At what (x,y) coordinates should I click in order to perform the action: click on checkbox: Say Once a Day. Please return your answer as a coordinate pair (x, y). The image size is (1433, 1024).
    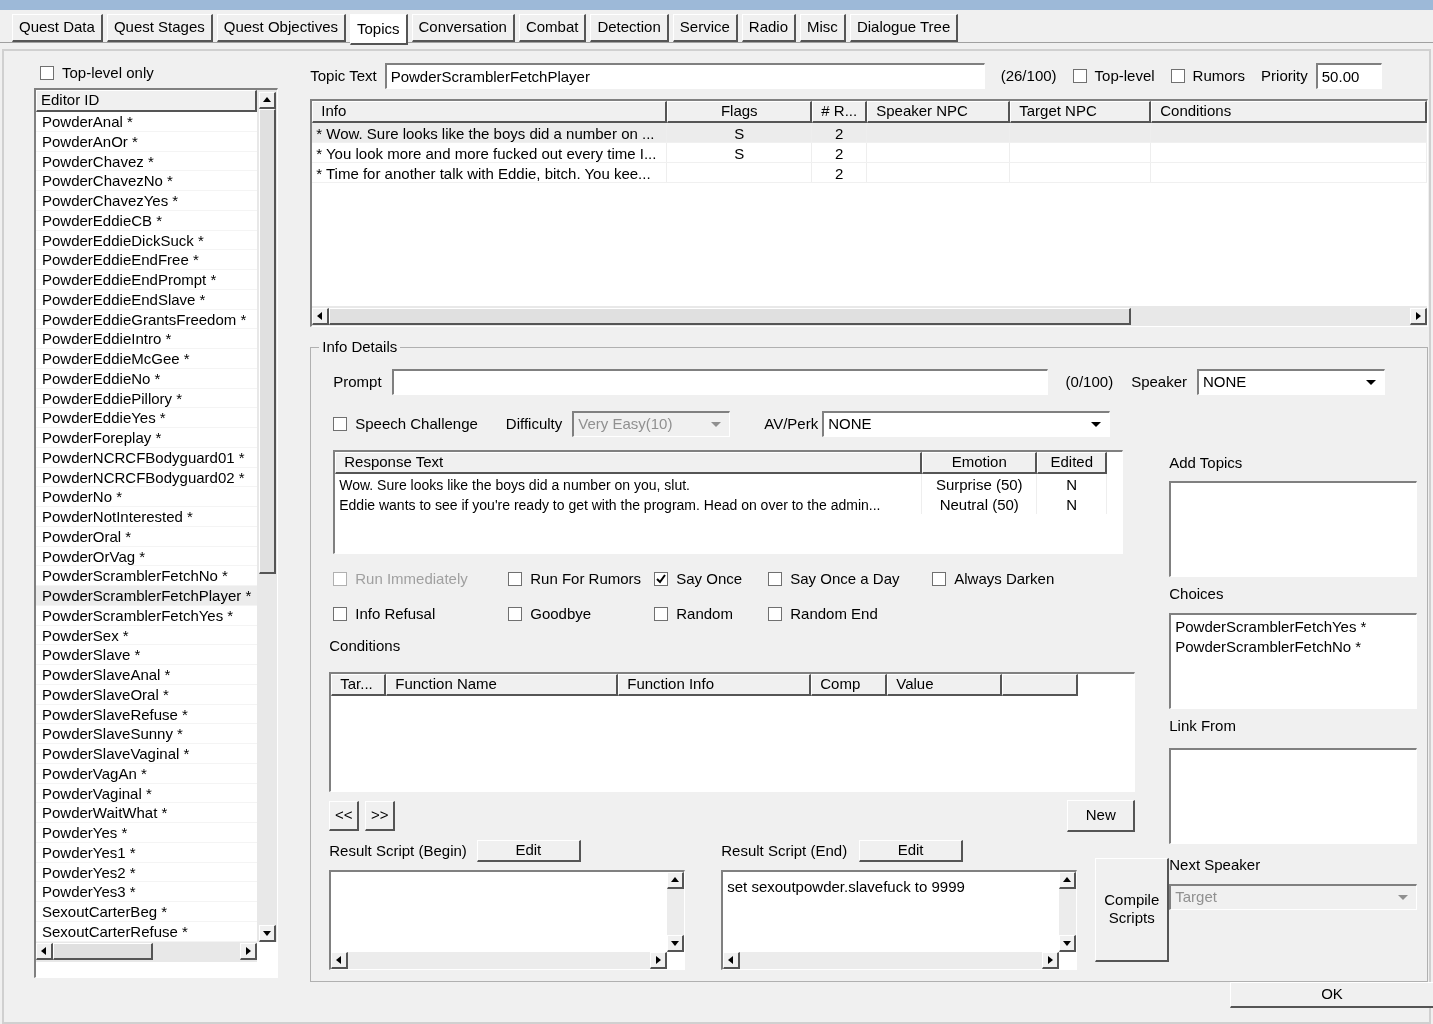
    Looking at the image, I should click on (850, 579).